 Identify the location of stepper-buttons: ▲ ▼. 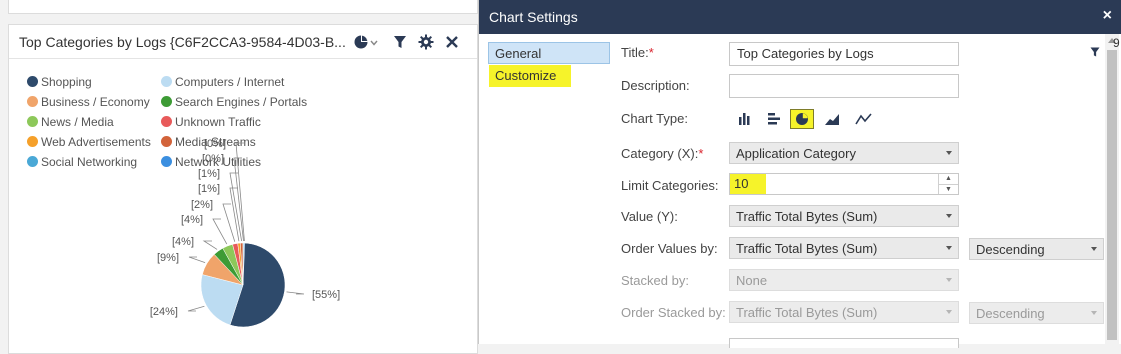
(948, 184).